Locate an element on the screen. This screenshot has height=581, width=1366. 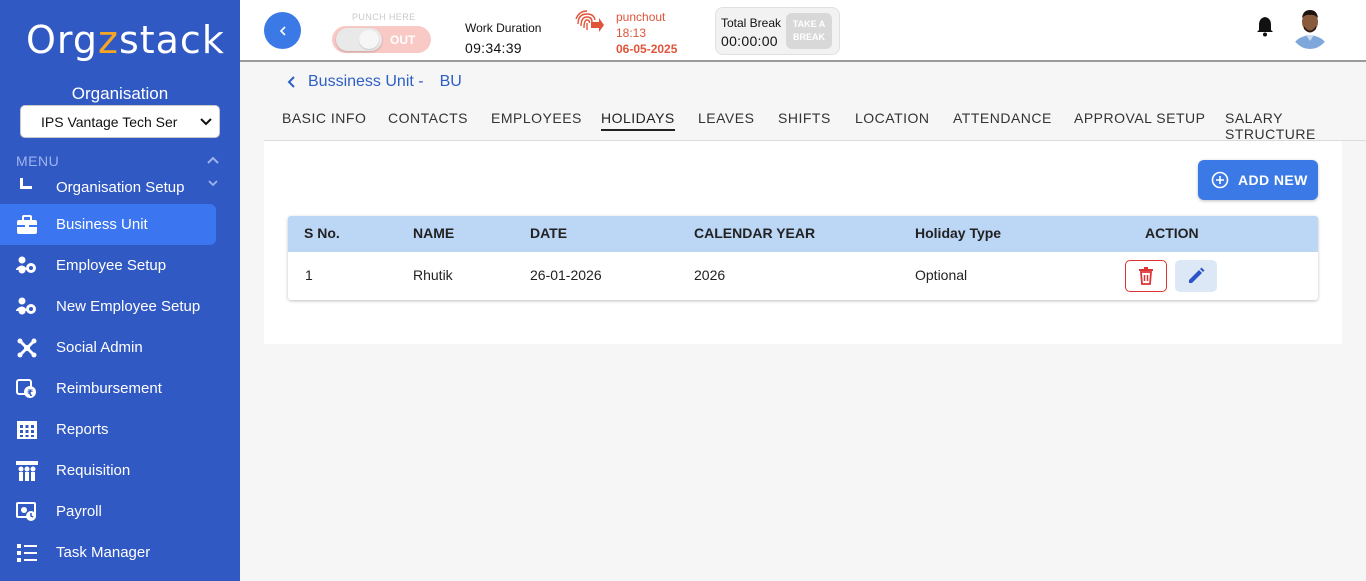
pencil-icon is located at coordinates (1197, 275).